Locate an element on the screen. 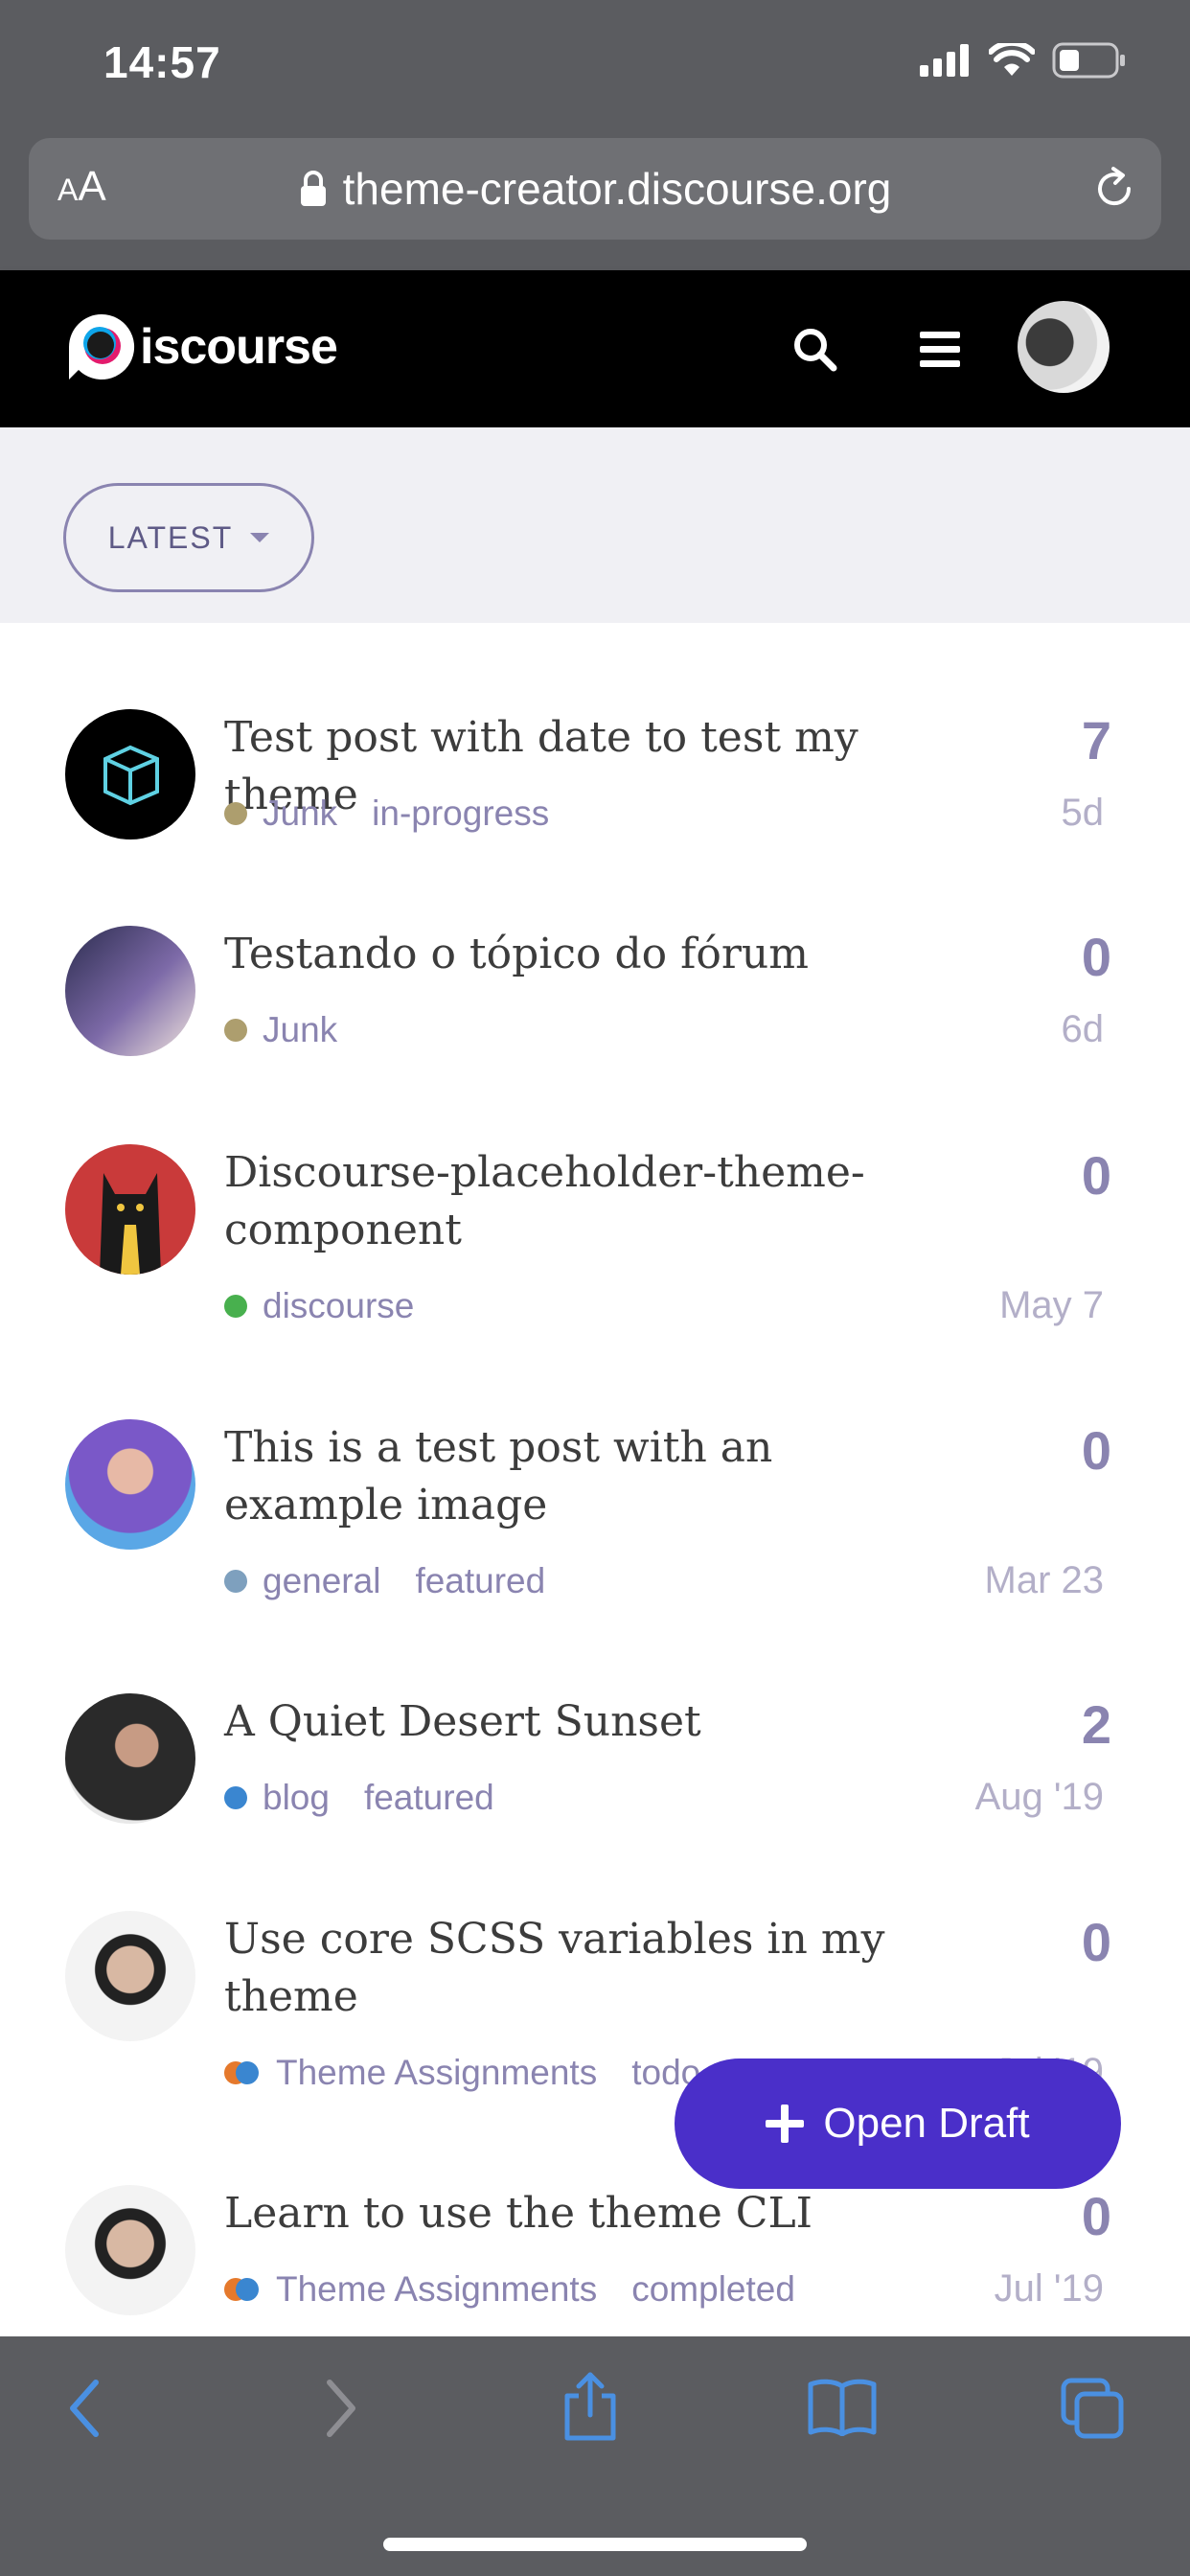 The width and height of the screenshot is (1190, 2576). topic-meta: Theme Assignments todo is located at coordinates (462, 2073).